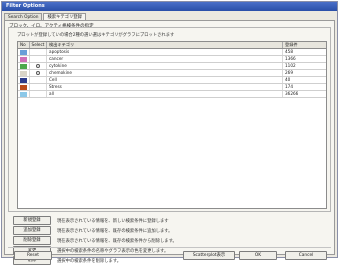 The width and height of the screenshot is (339, 266). Describe the element at coordinates (96, 35) in the screenshot. I see `group-description: プロットが登録していの場合2種の選い選はキテゴリがグラフにプロットされます` at that location.